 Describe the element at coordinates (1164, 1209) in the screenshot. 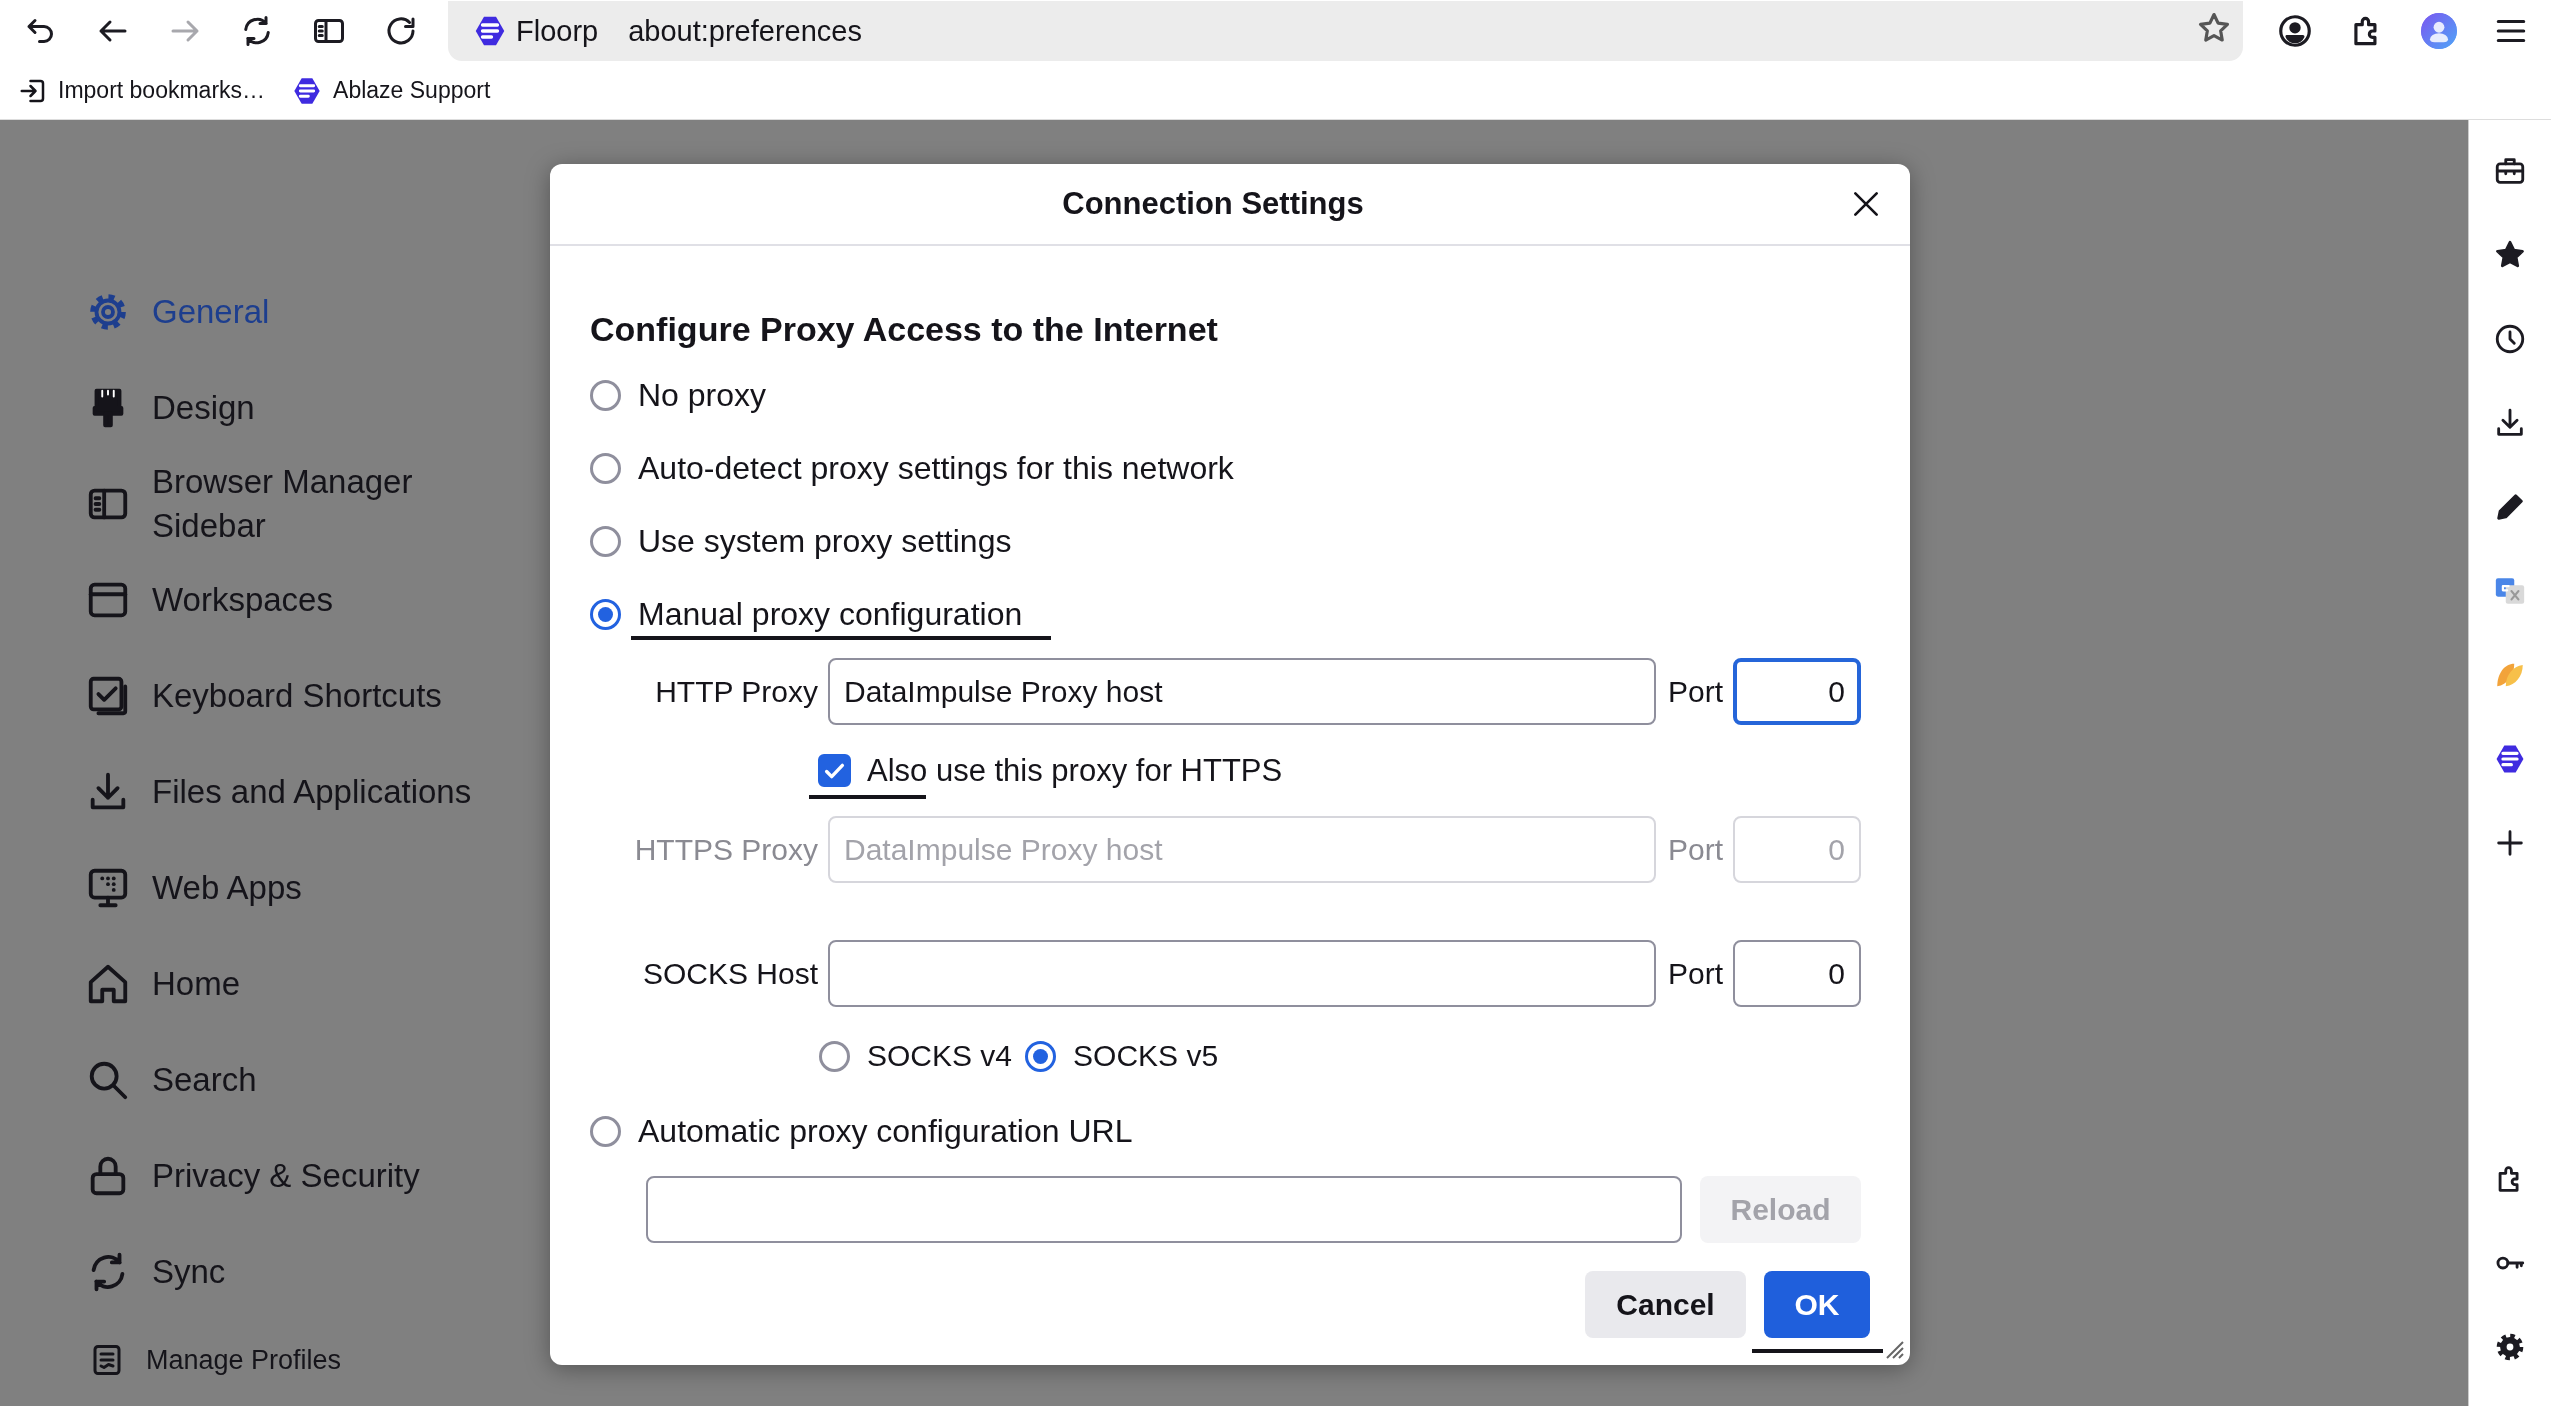

I see `url-field` at that location.